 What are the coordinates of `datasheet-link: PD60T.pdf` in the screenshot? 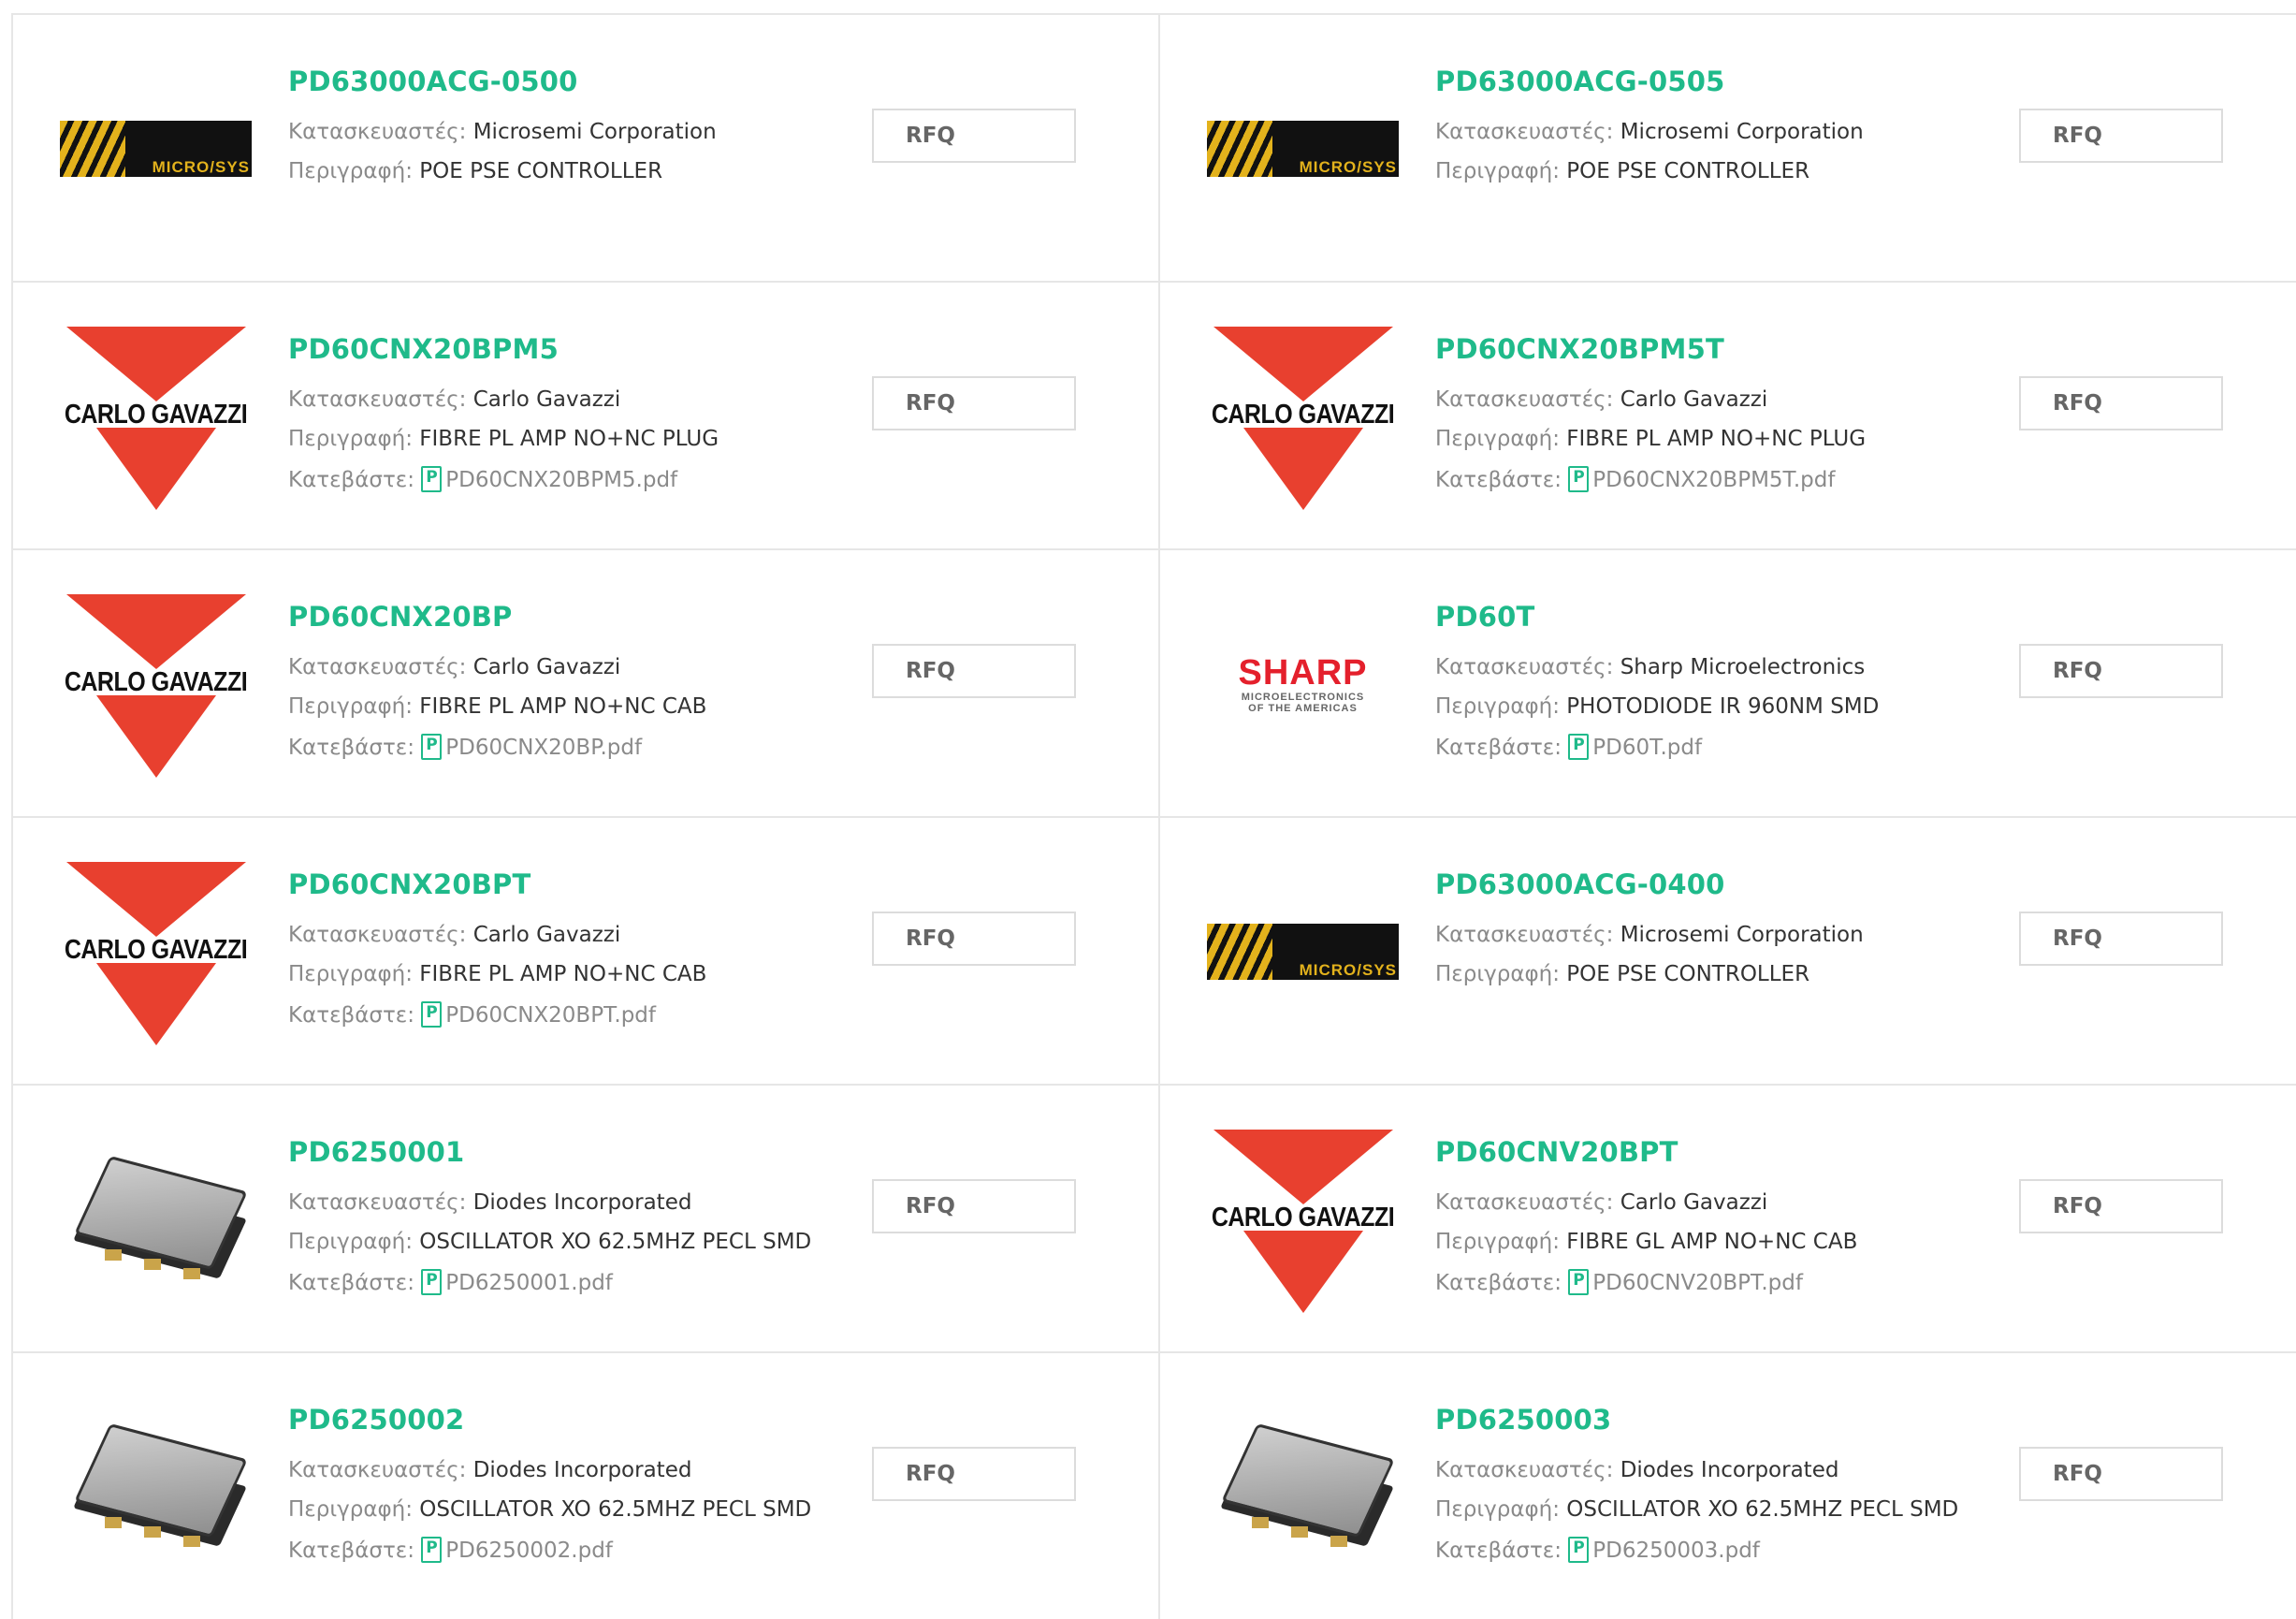 It's located at (1647, 748).